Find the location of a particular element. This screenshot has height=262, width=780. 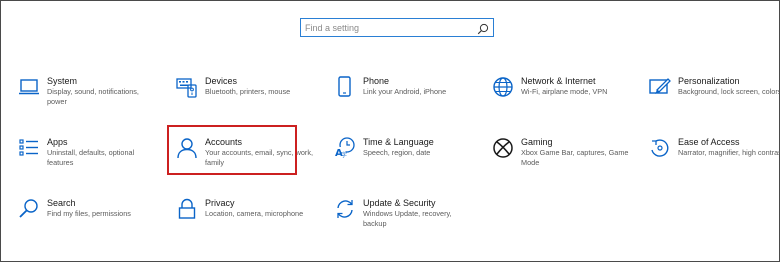

tile-description: Windows Update, recovery, backup is located at coordinates (407, 218).